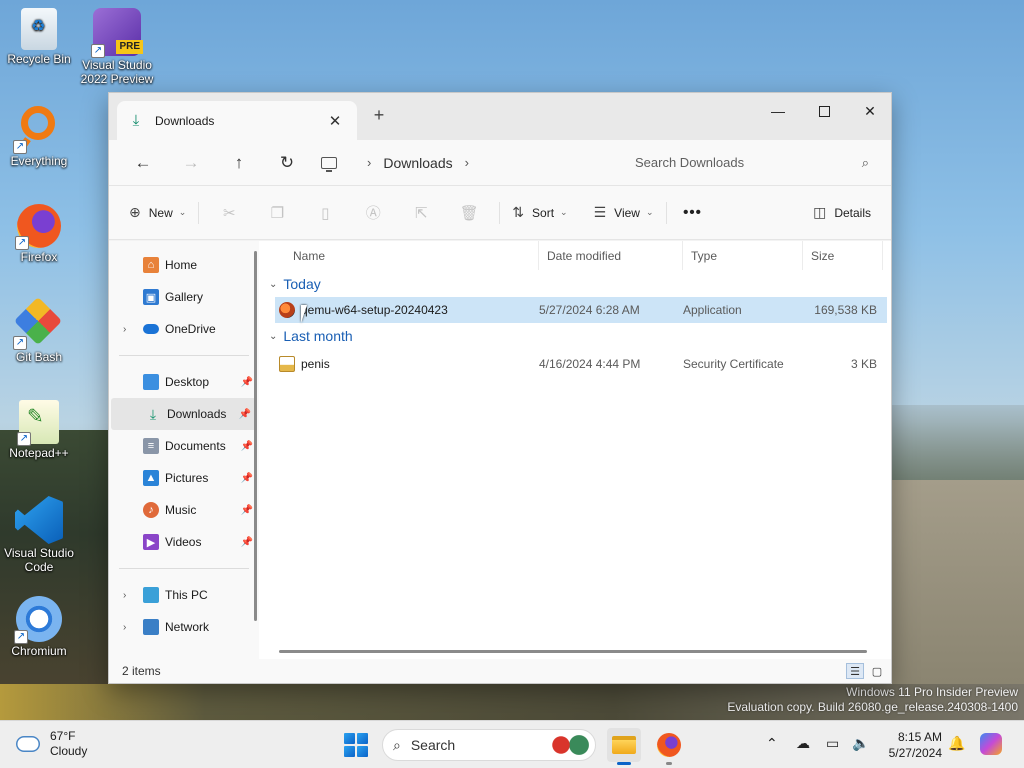 This screenshot has width=1024, height=768. Describe the element at coordinates (543, 212) in the screenshot. I see `sort-label: Sort` at that location.